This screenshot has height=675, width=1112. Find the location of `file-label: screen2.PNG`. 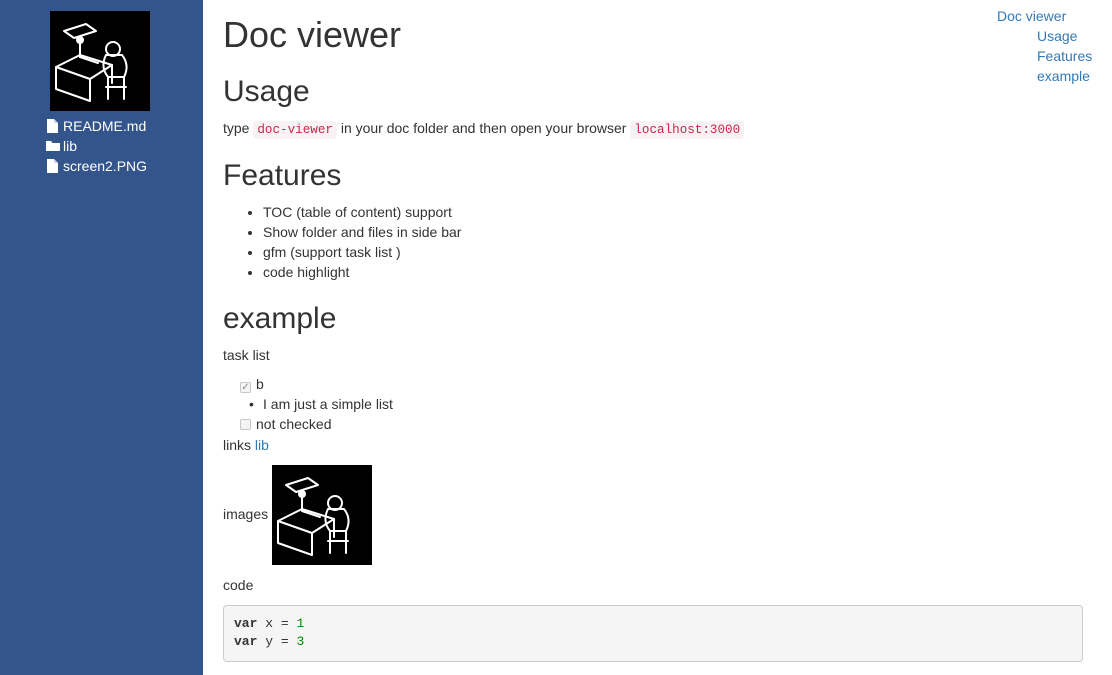

file-label: screen2.PNG is located at coordinates (105, 166).